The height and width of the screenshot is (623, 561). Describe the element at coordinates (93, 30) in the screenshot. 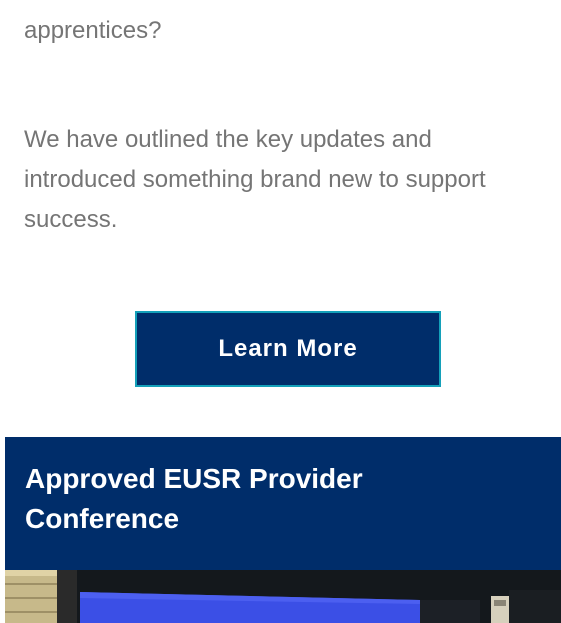

I see `intro-fragment: apprentices?` at that location.